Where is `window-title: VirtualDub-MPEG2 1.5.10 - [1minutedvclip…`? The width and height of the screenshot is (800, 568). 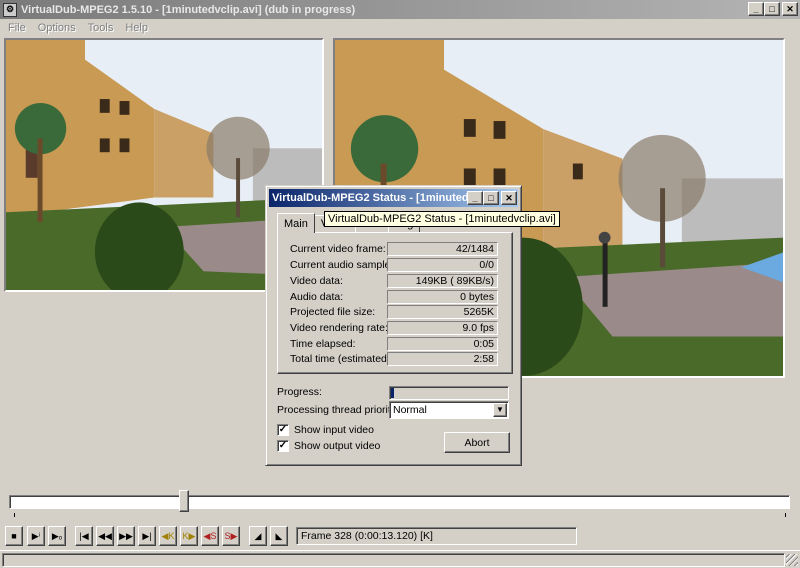
window-title: VirtualDub-MPEG2 1.5.10 - [1minutedvclip… is located at coordinates (188, 9).